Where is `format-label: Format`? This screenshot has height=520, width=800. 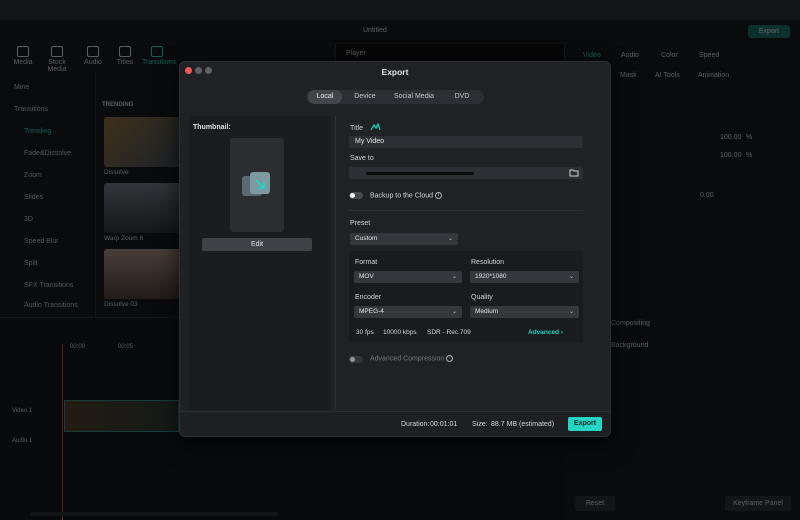
format-label: Format is located at coordinates (366, 262).